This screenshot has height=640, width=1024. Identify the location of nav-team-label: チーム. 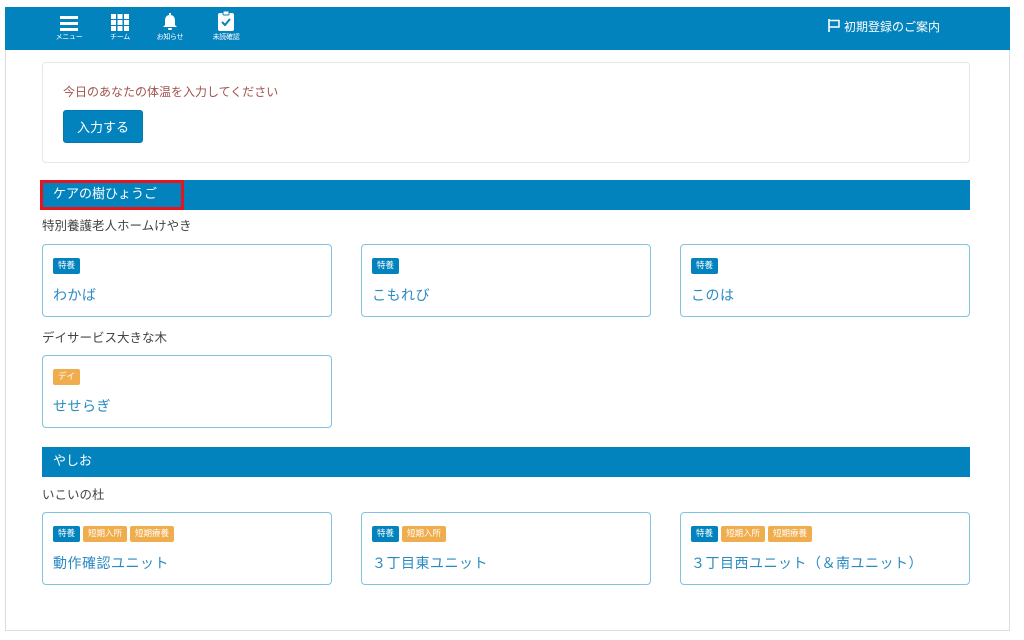
(120, 37).